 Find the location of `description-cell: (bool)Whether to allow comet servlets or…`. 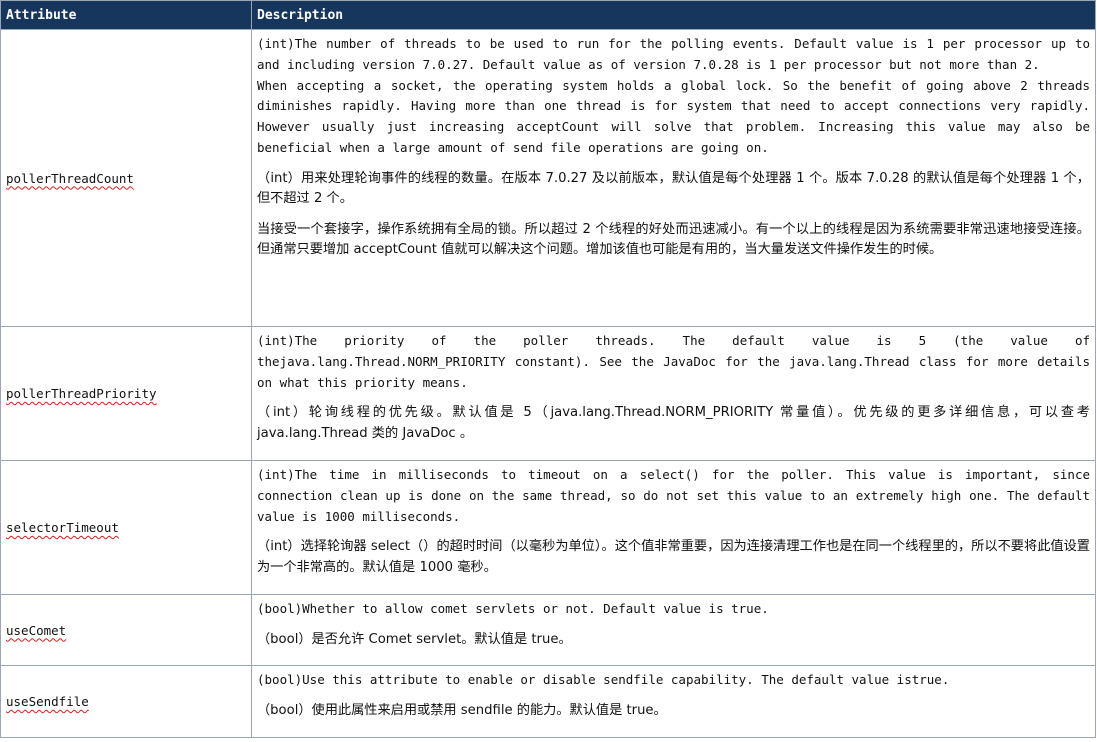

description-cell: (bool)Whether to allow comet servlets or… is located at coordinates (673, 630).